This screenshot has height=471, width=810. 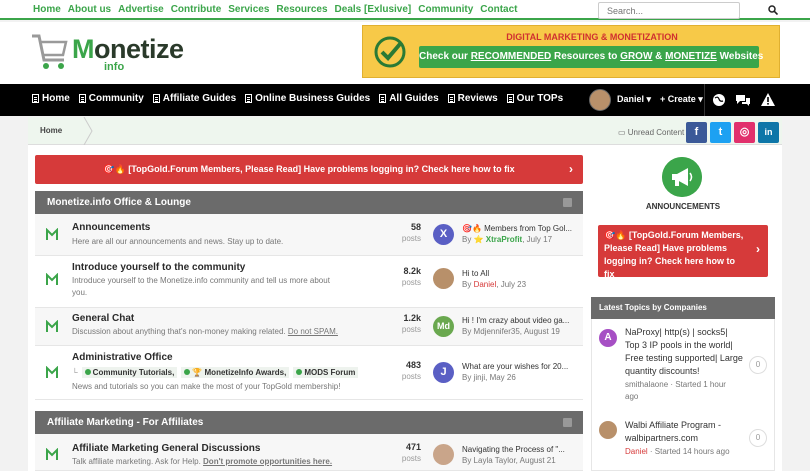 What do you see at coordinates (719, 100) in the screenshot?
I see `globe-icon` at bounding box center [719, 100].